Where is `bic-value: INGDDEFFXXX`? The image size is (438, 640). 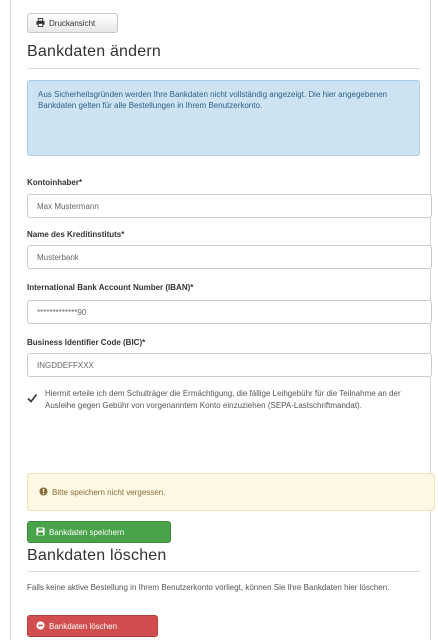 bic-value: INGDDEFFXXX is located at coordinates (65, 365).